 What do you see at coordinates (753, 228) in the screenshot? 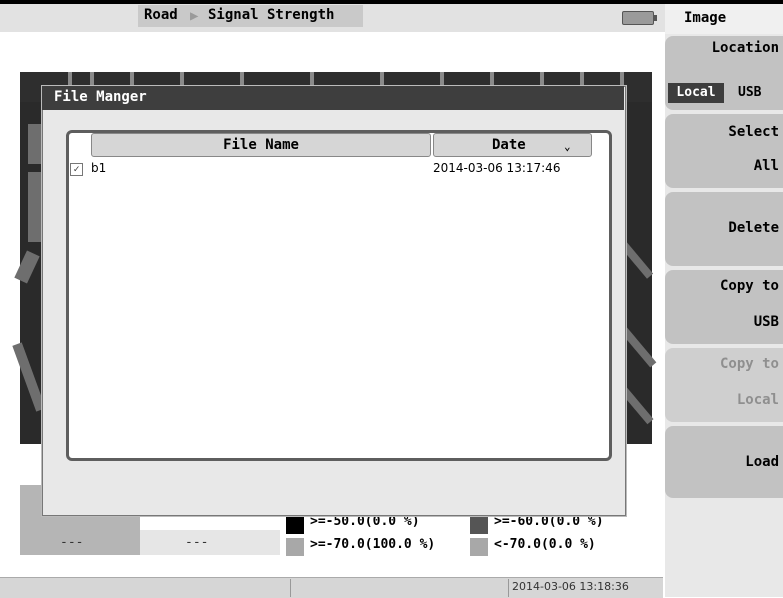
I see `delete-label: Delete` at bounding box center [753, 228].